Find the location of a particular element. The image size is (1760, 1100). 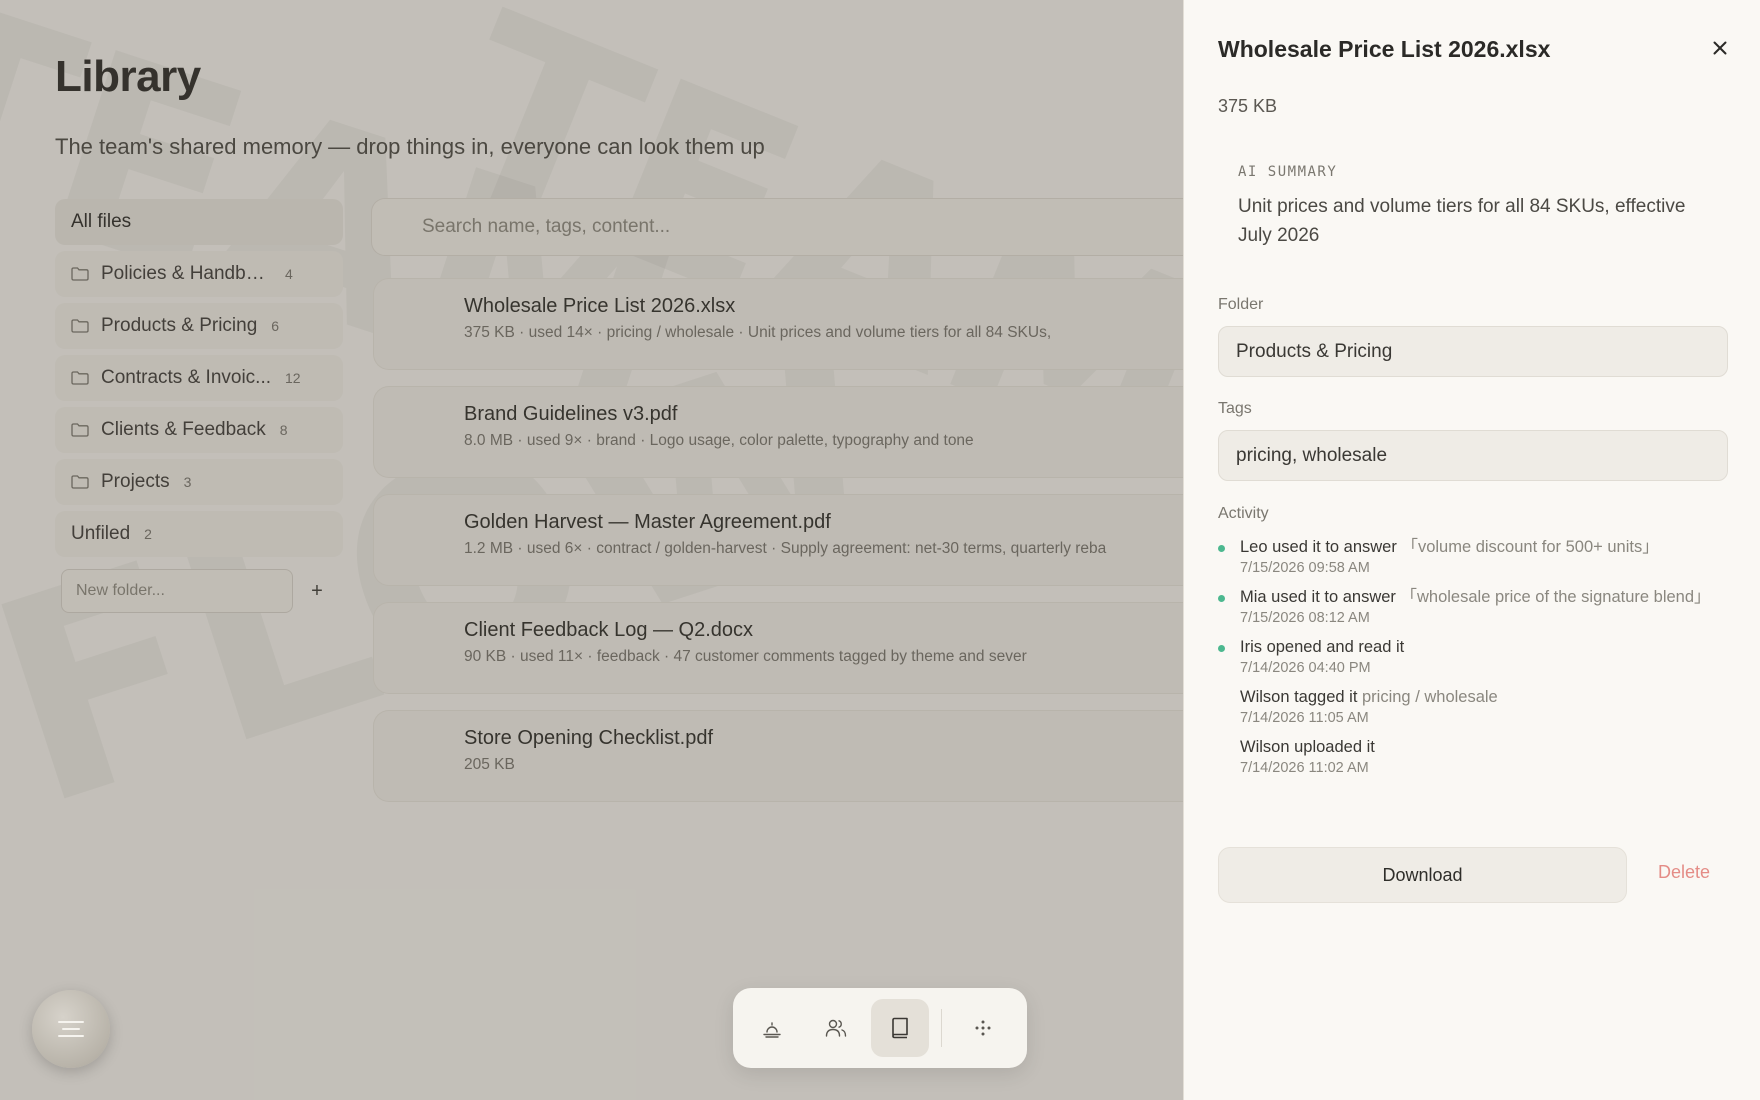

activity-actor: Leo is located at coordinates (1254, 547).